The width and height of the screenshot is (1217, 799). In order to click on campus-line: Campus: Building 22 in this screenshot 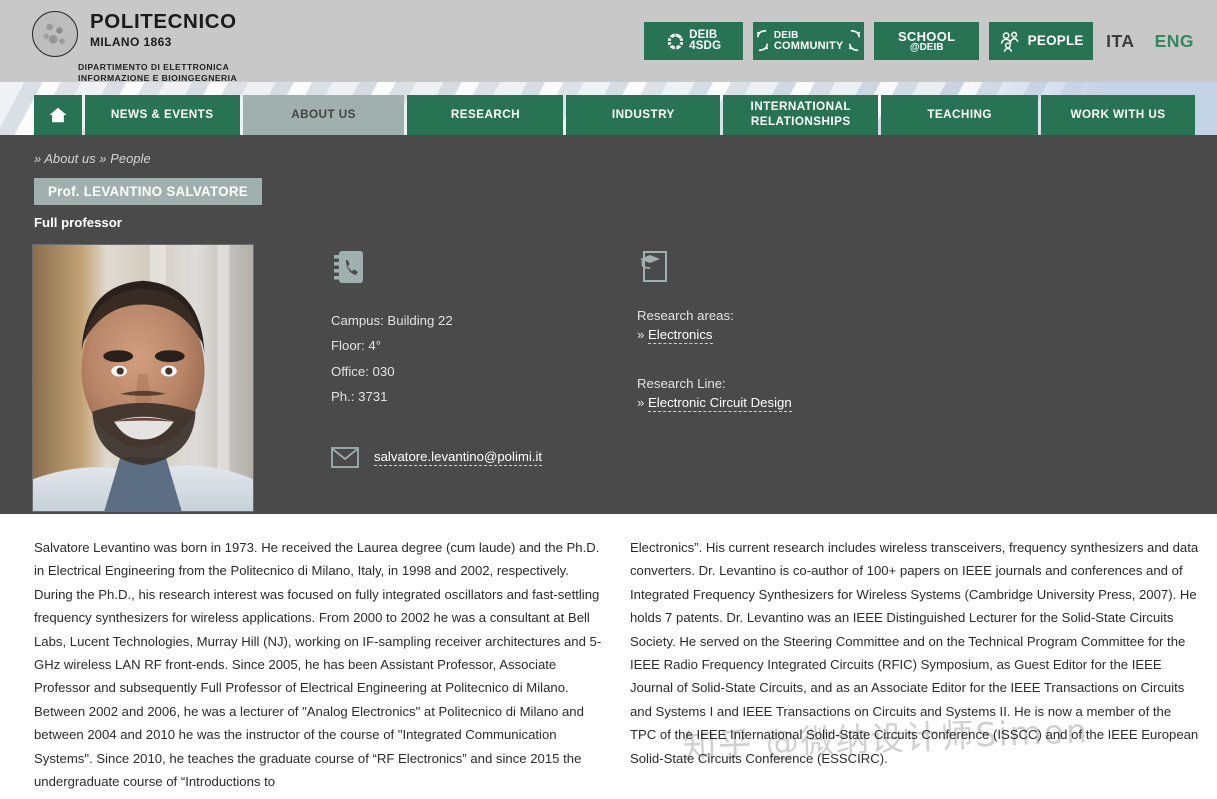, I will do `click(392, 320)`.